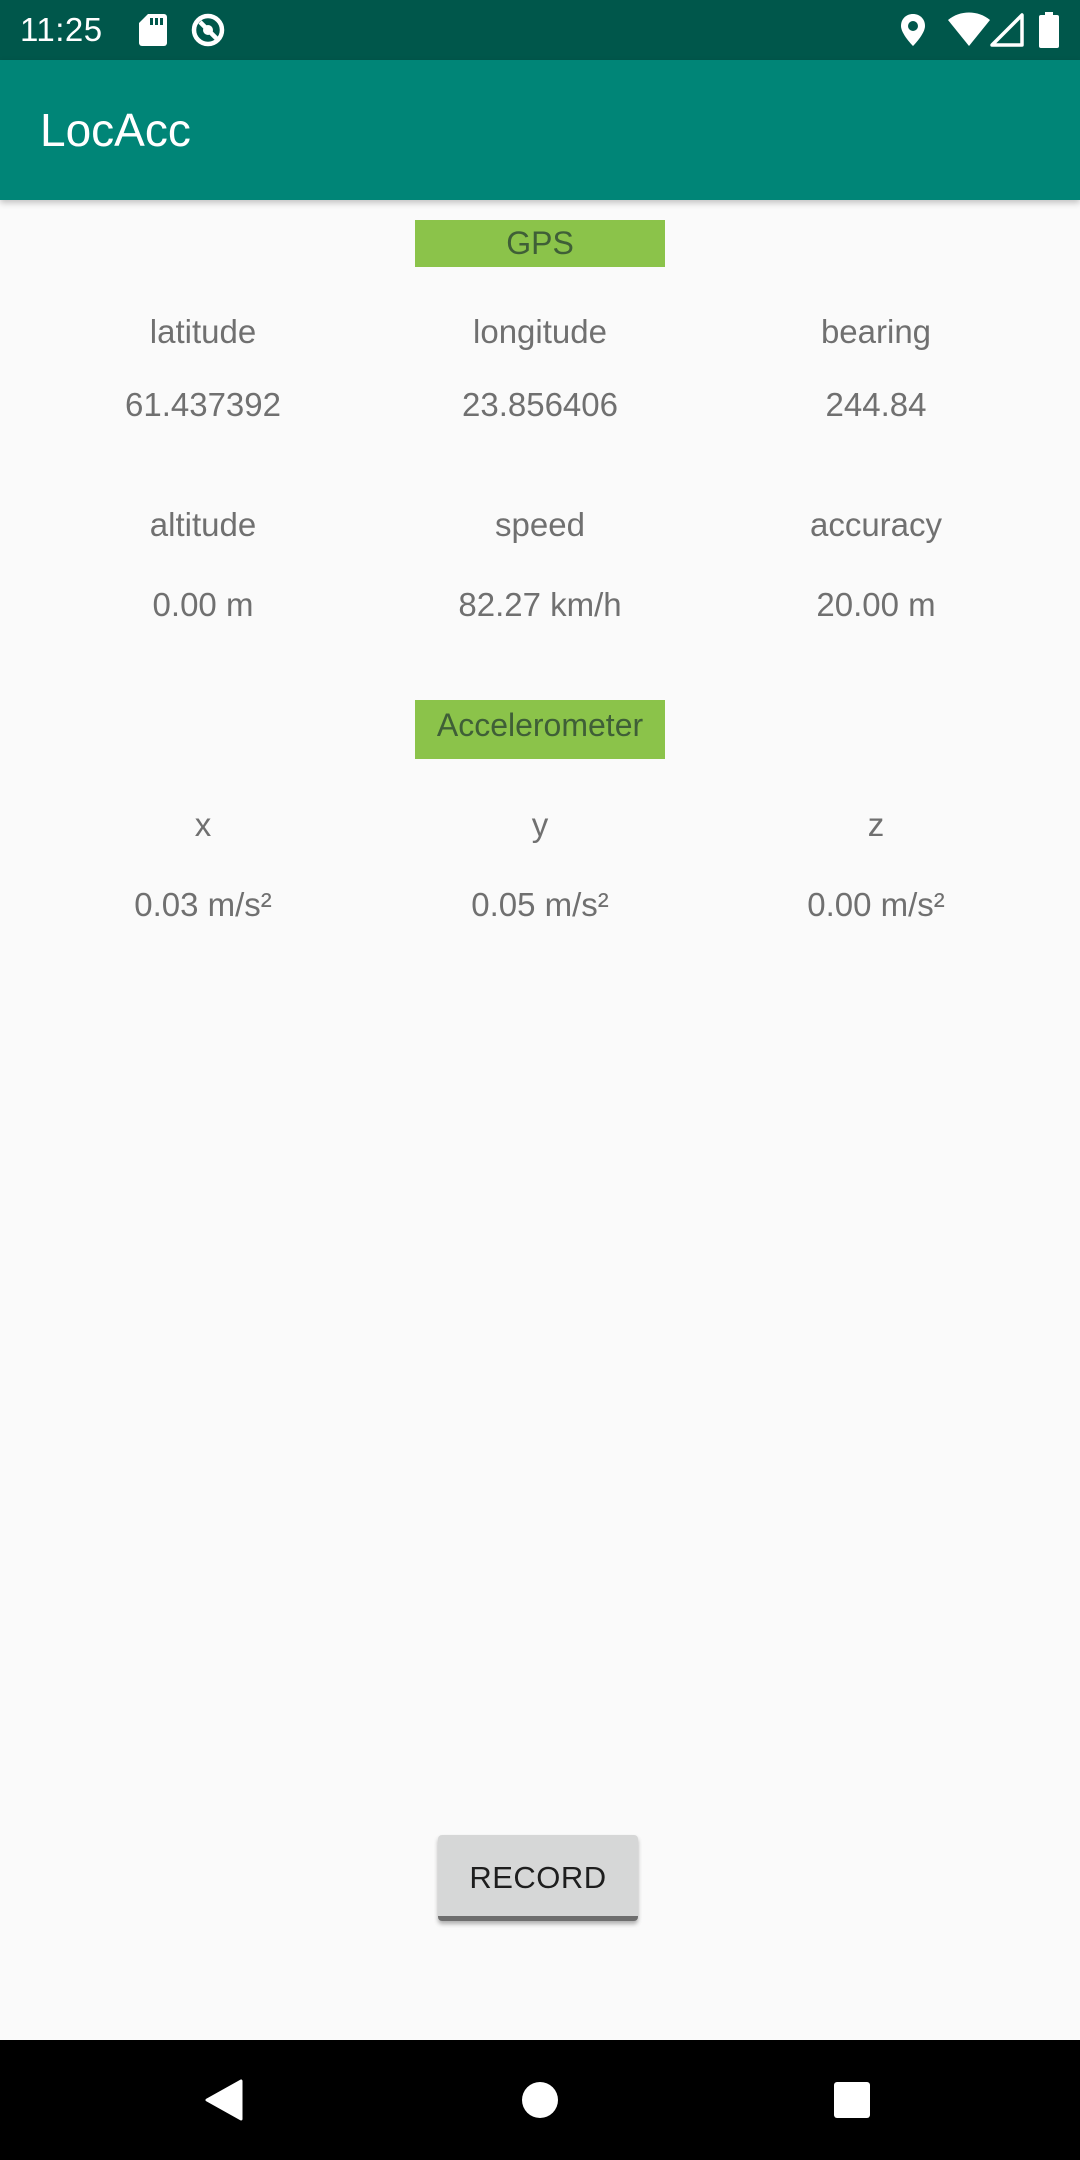  Describe the element at coordinates (153, 30) in the screenshot. I see `sd-card-icon` at that location.